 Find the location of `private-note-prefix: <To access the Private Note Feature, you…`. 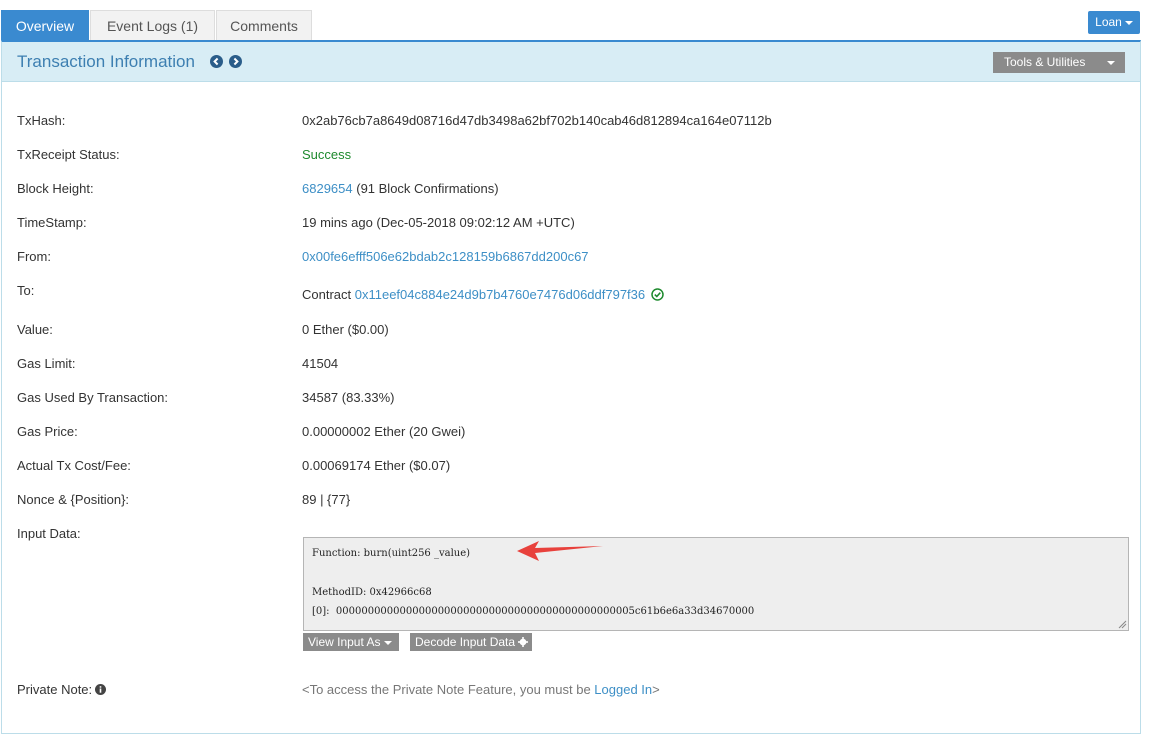

private-note-prefix: <To access the Private Note Feature, you… is located at coordinates (448, 689).